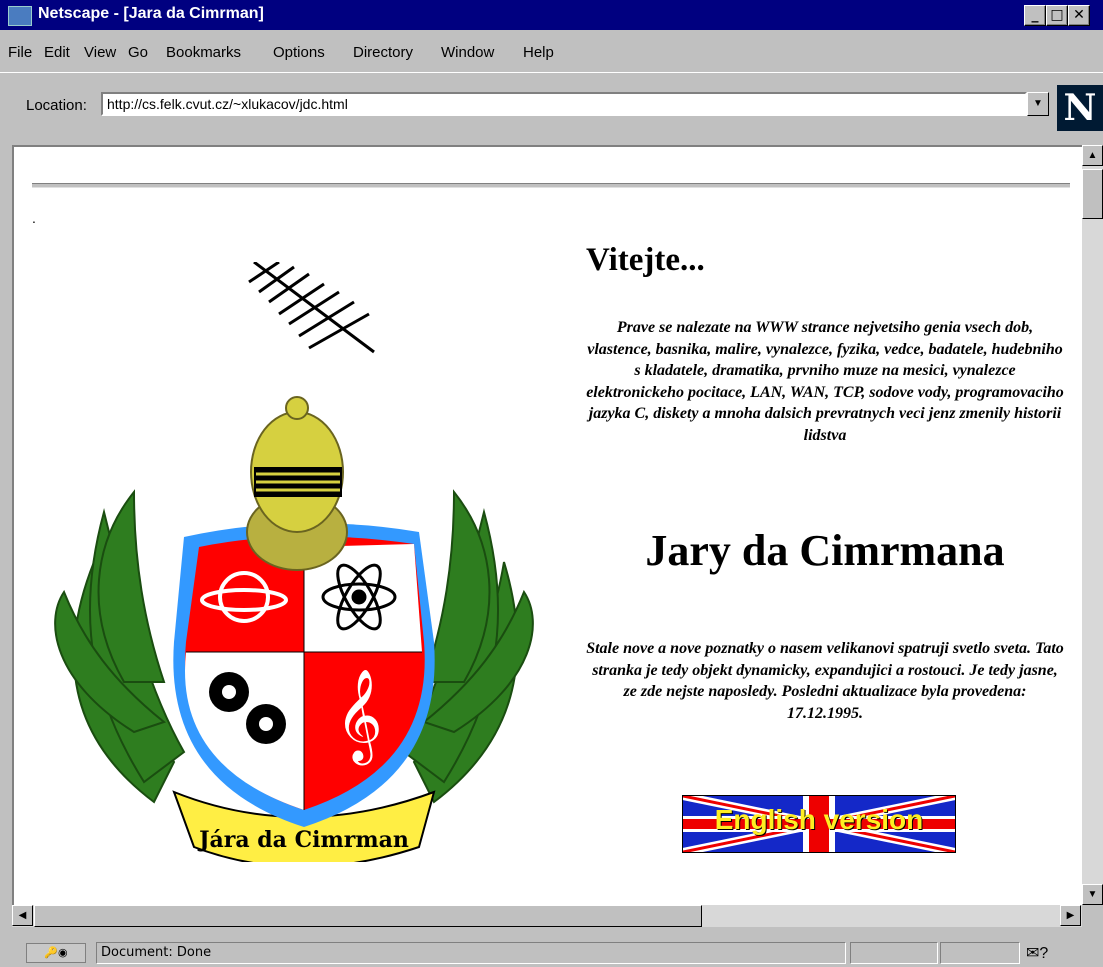 The image size is (1103, 967). I want to click on helmet-icon, so click(297, 483).